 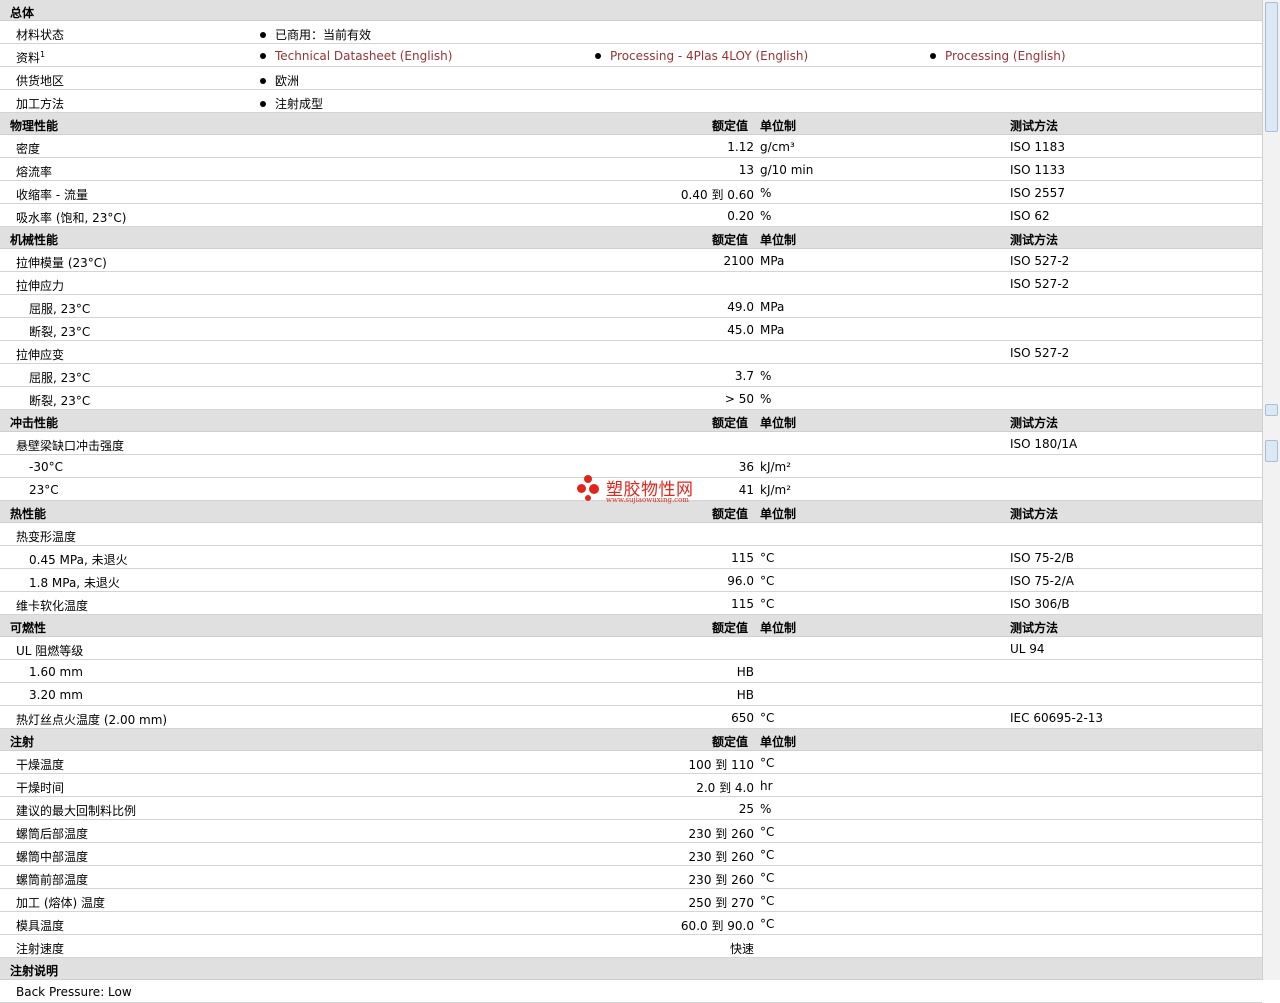 What do you see at coordinates (631, 808) in the screenshot?
I see `table-row: 建议的最大回制料比例 25%` at bounding box center [631, 808].